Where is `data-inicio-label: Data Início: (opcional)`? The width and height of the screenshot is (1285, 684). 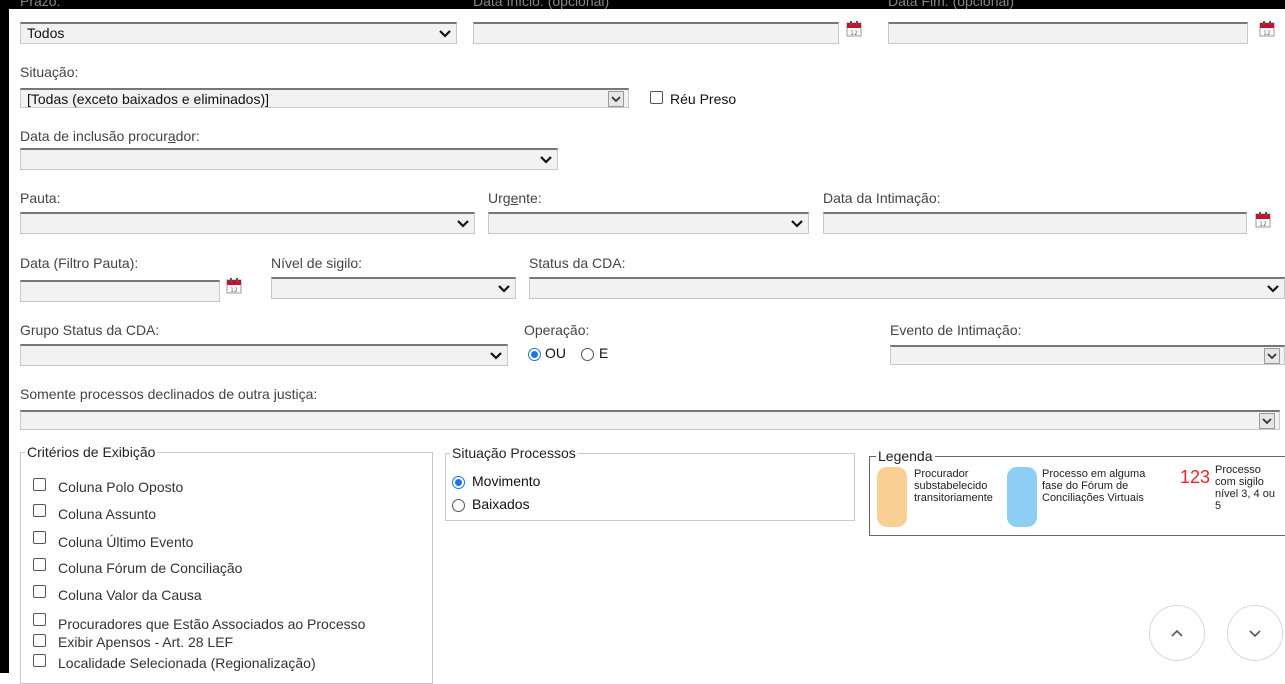
data-inicio-label: Data Início: (opcional) is located at coordinates (541, 4).